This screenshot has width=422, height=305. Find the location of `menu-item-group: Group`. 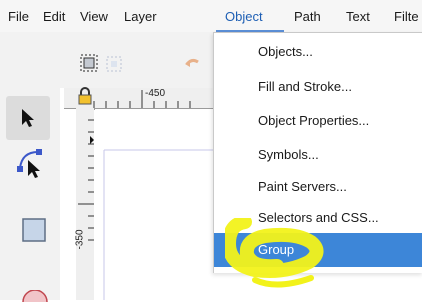

menu-item-group: Group is located at coordinates (318, 250).